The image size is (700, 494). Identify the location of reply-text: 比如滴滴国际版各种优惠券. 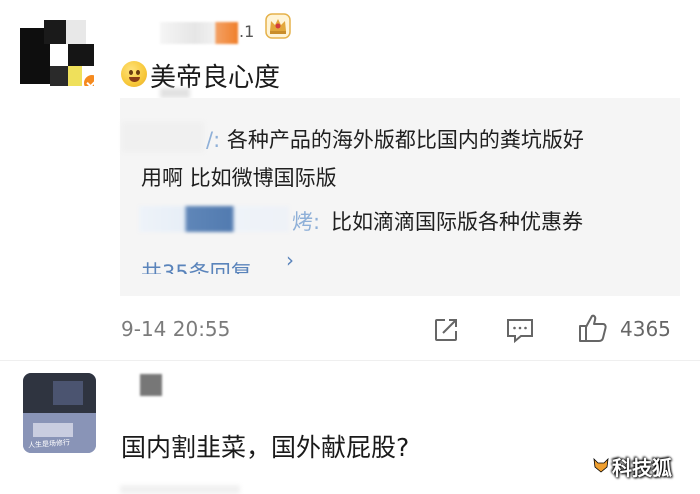
(457, 222).